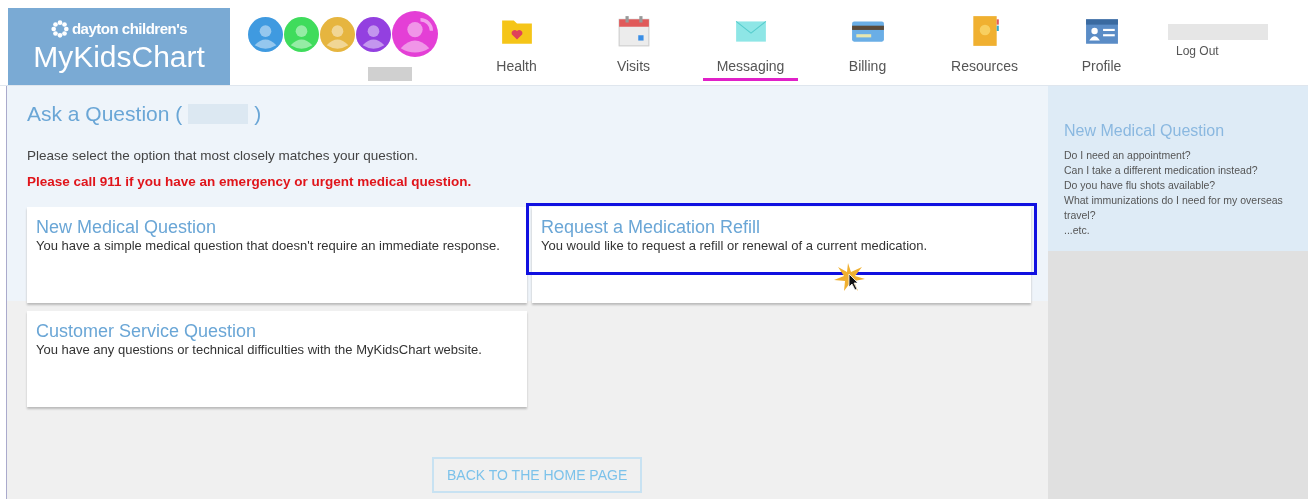 This screenshot has width=1308, height=499. What do you see at coordinates (223, 155) in the screenshot?
I see `instruction-text: Please select the option that most closely matches your question.` at bounding box center [223, 155].